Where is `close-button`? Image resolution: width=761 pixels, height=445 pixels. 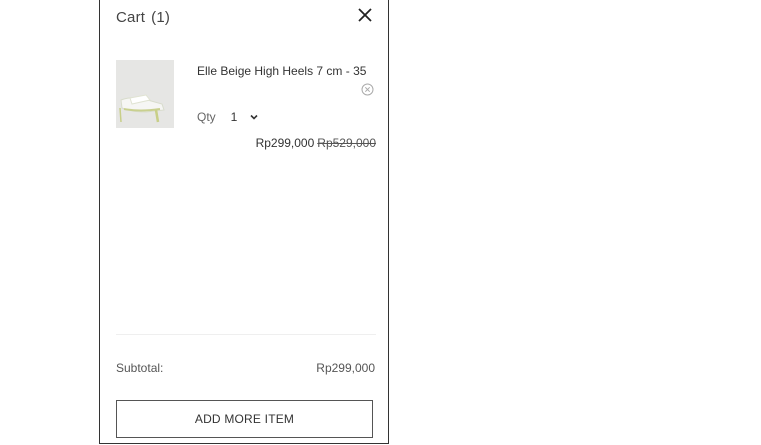 close-button is located at coordinates (365, 15).